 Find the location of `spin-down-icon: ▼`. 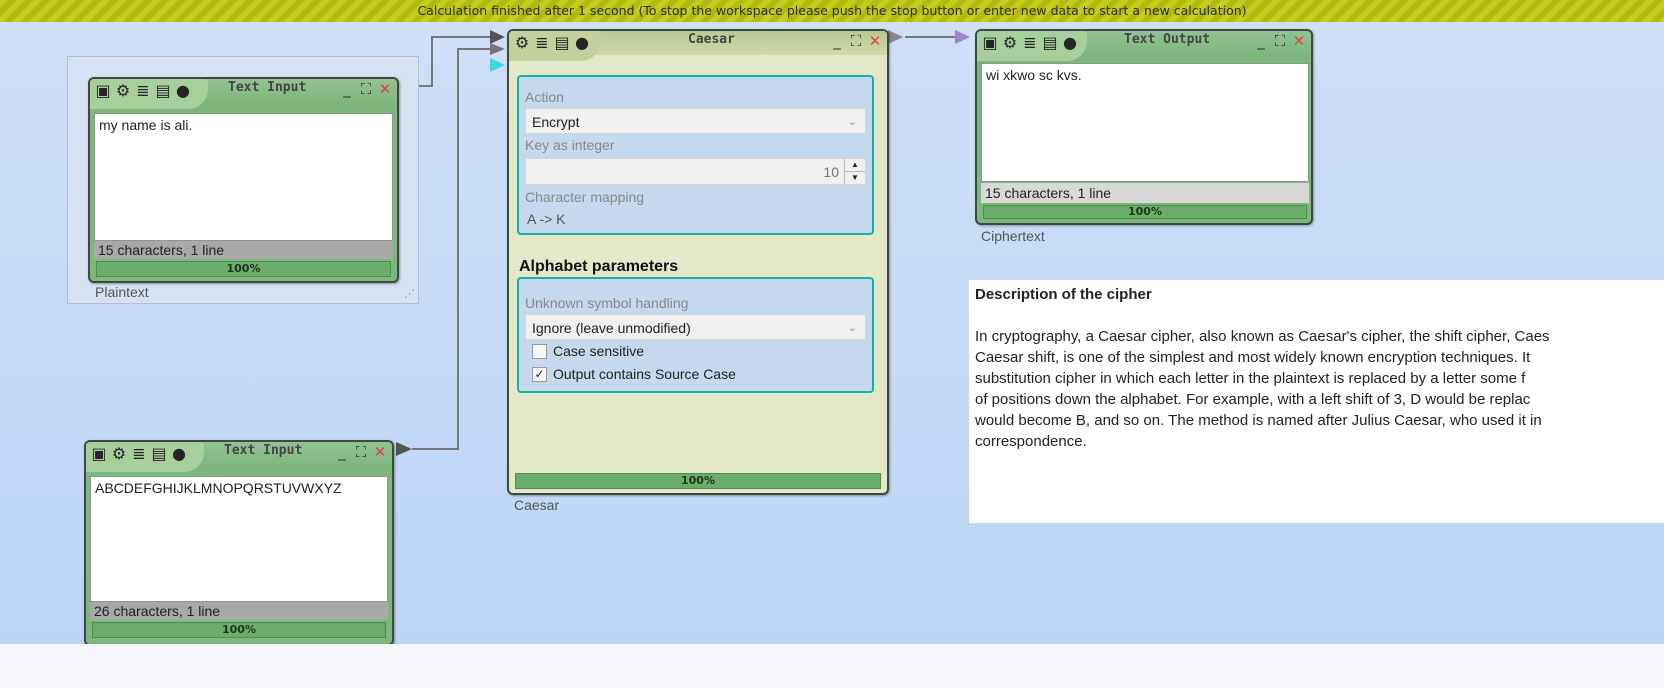

spin-down-icon: ▼ is located at coordinates (855, 178).